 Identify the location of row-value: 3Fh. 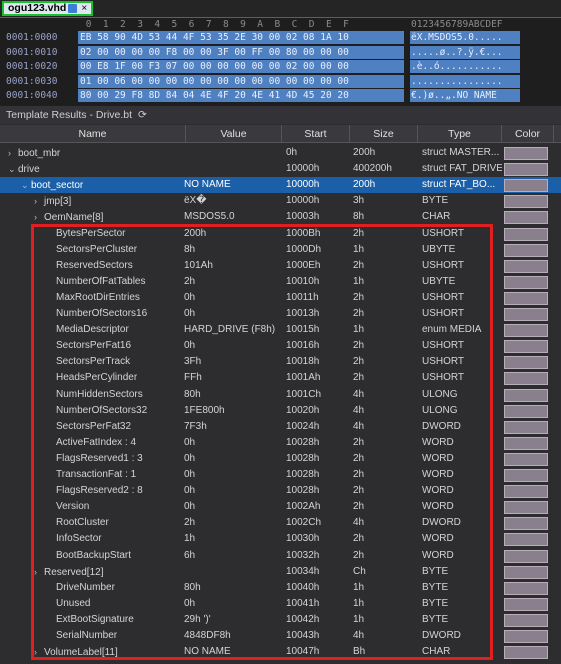
(193, 362).